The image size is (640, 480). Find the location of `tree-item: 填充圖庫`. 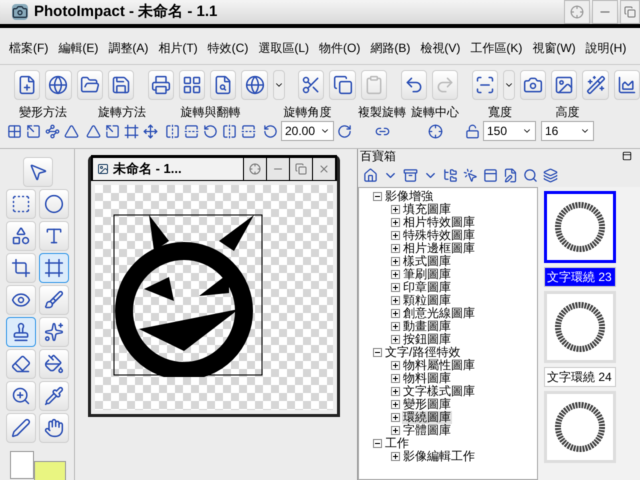

tree-item: 填充圖庫 is located at coordinates (427, 209).